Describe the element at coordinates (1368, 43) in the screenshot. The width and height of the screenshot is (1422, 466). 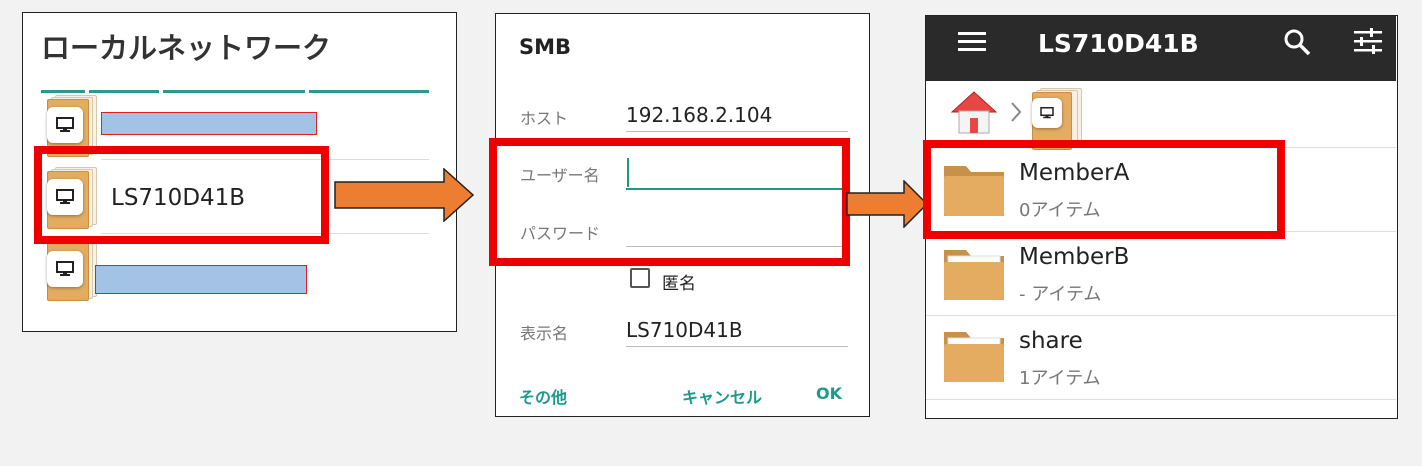
I see `settings-icon` at that location.